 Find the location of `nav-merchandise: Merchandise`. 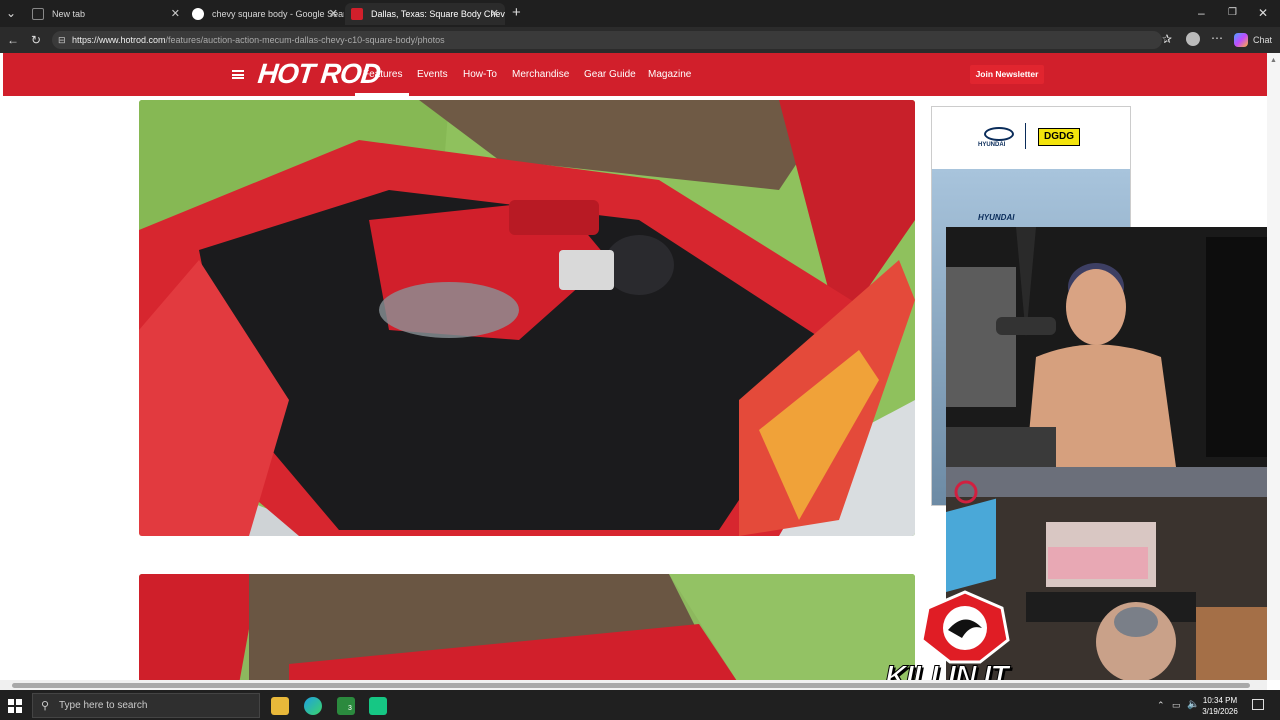

nav-merchandise: Merchandise is located at coordinates (540, 74).